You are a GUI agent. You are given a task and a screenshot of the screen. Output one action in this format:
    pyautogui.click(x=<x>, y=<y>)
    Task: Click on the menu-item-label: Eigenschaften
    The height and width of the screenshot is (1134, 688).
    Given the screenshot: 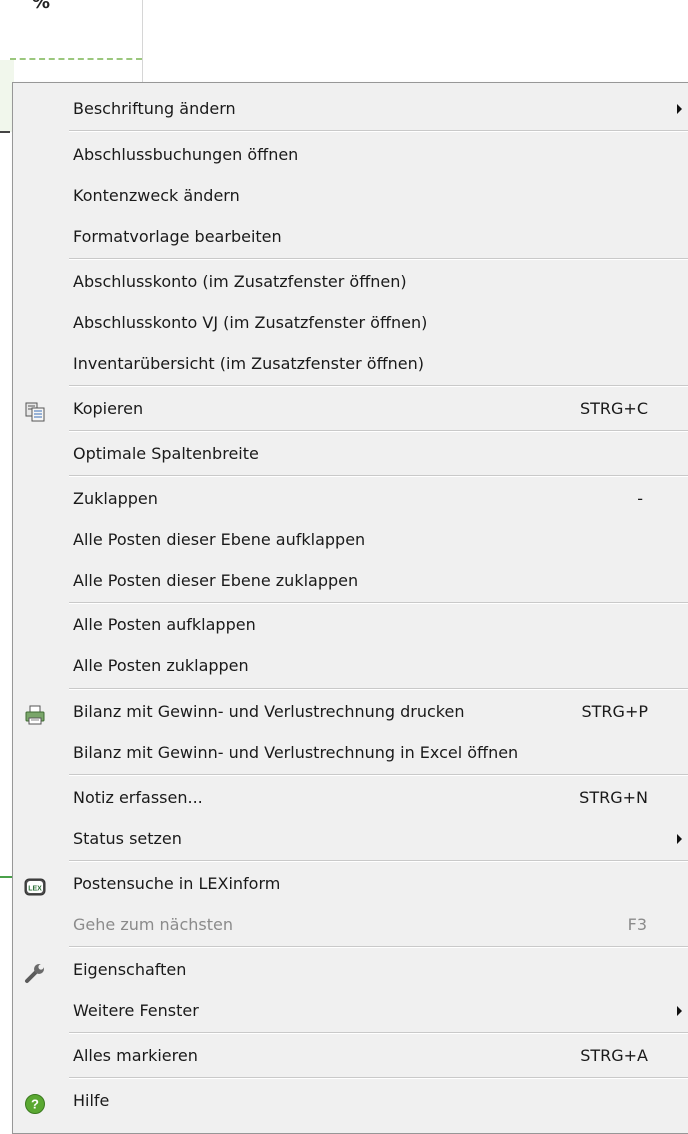 What is the action you would take?
    pyautogui.click(x=130, y=969)
    